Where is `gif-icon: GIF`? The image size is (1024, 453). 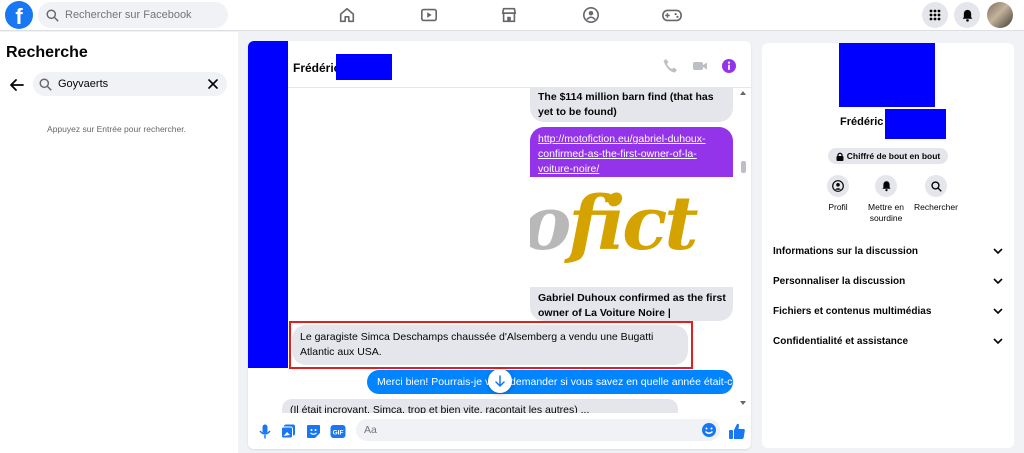 gif-icon: GIF is located at coordinates (338, 431).